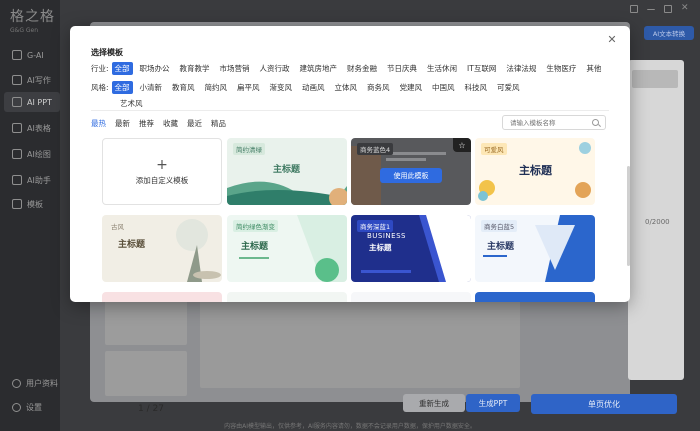  I want to click on industry-chip: 教育教学, so click(195, 68).